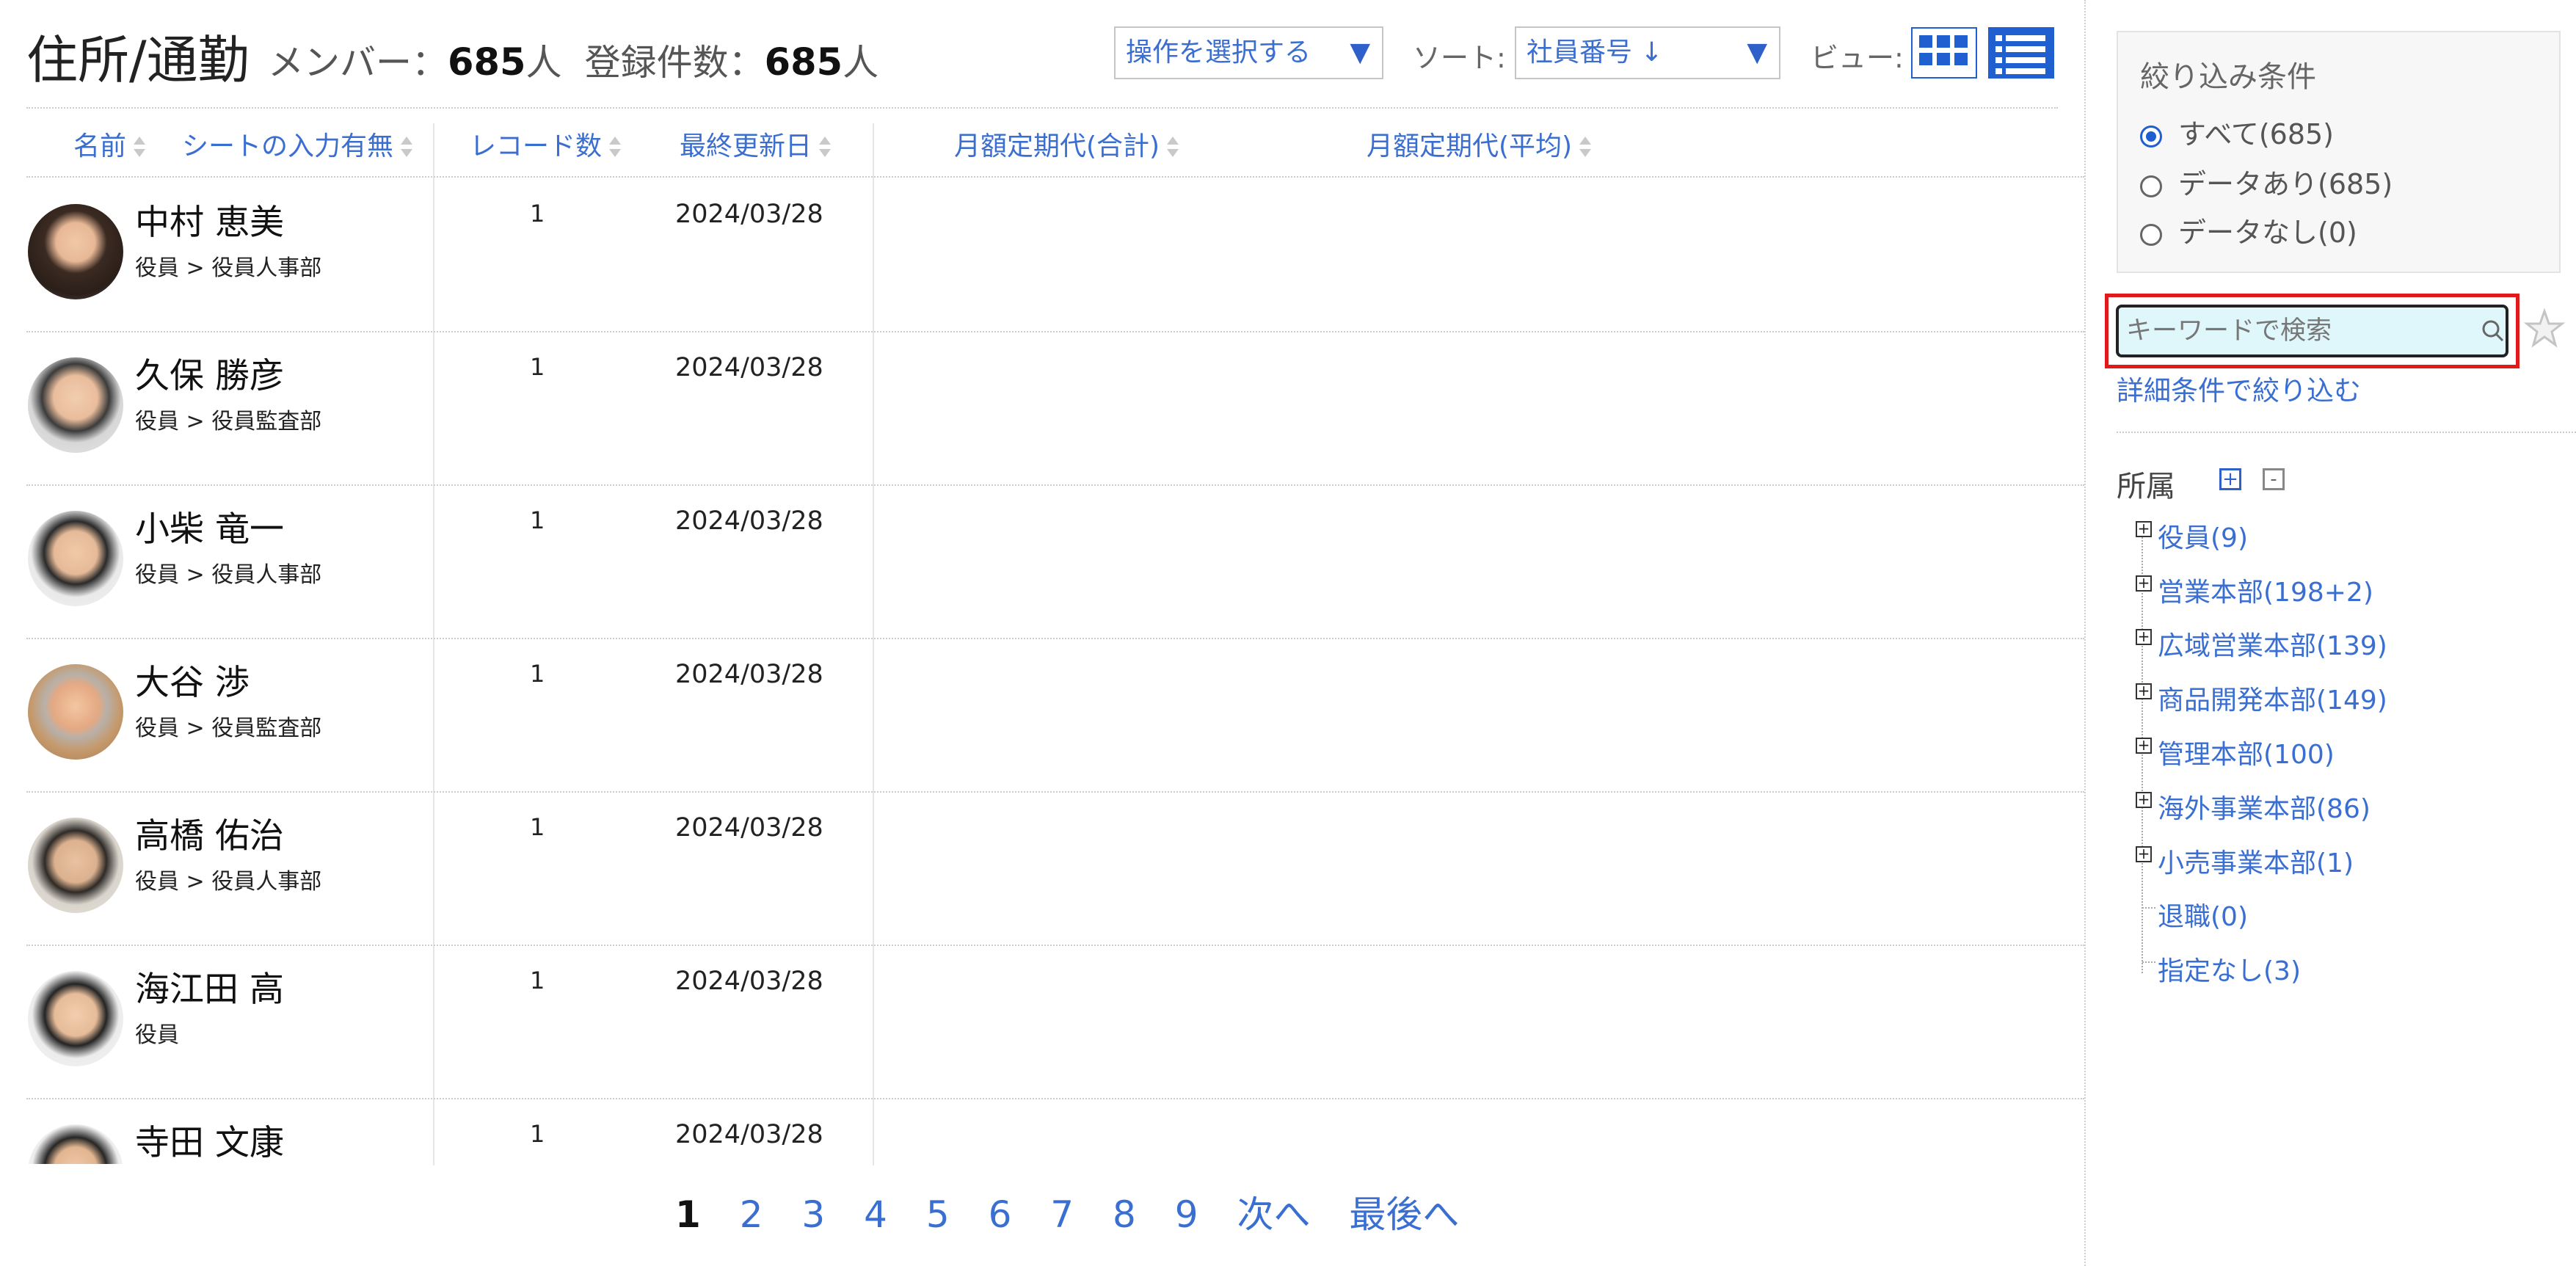 Image resolution: width=2576 pixels, height=1266 pixels. What do you see at coordinates (192, 679) in the screenshot?
I see `employee-name: 大谷 渉` at bounding box center [192, 679].